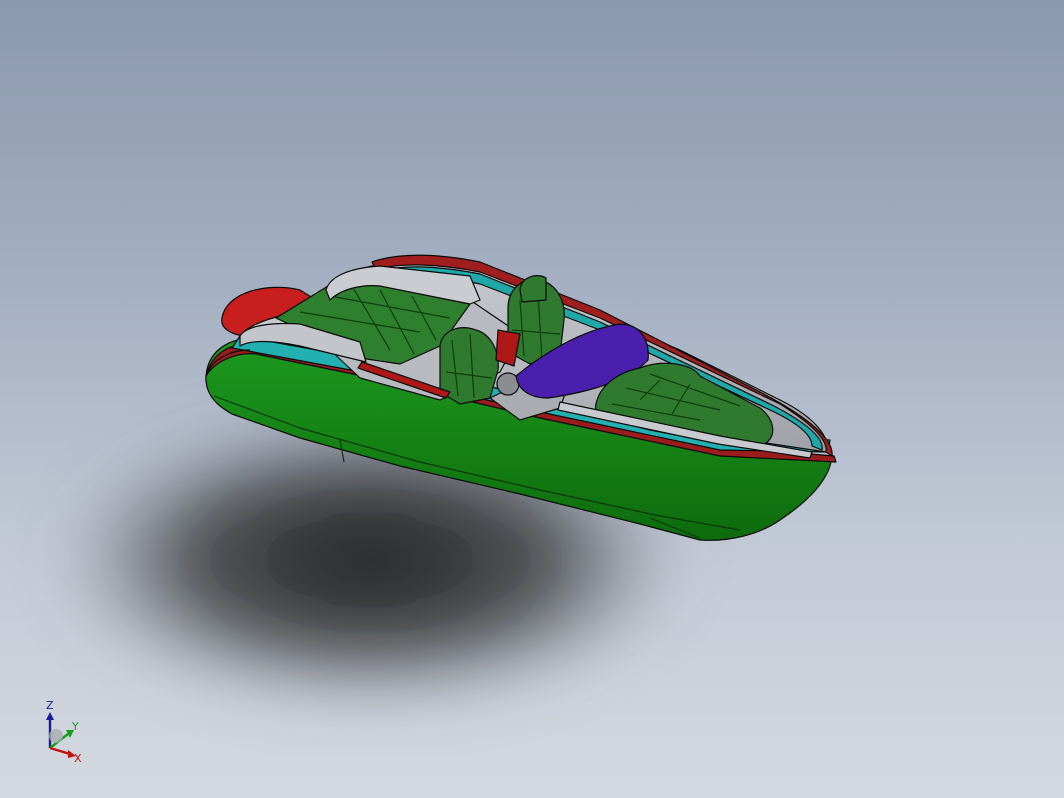 This screenshot has width=1064, height=798. Describe the element at coordinates (50, 706) in the screenshot. I see `z-axis-label: Z` at that location.